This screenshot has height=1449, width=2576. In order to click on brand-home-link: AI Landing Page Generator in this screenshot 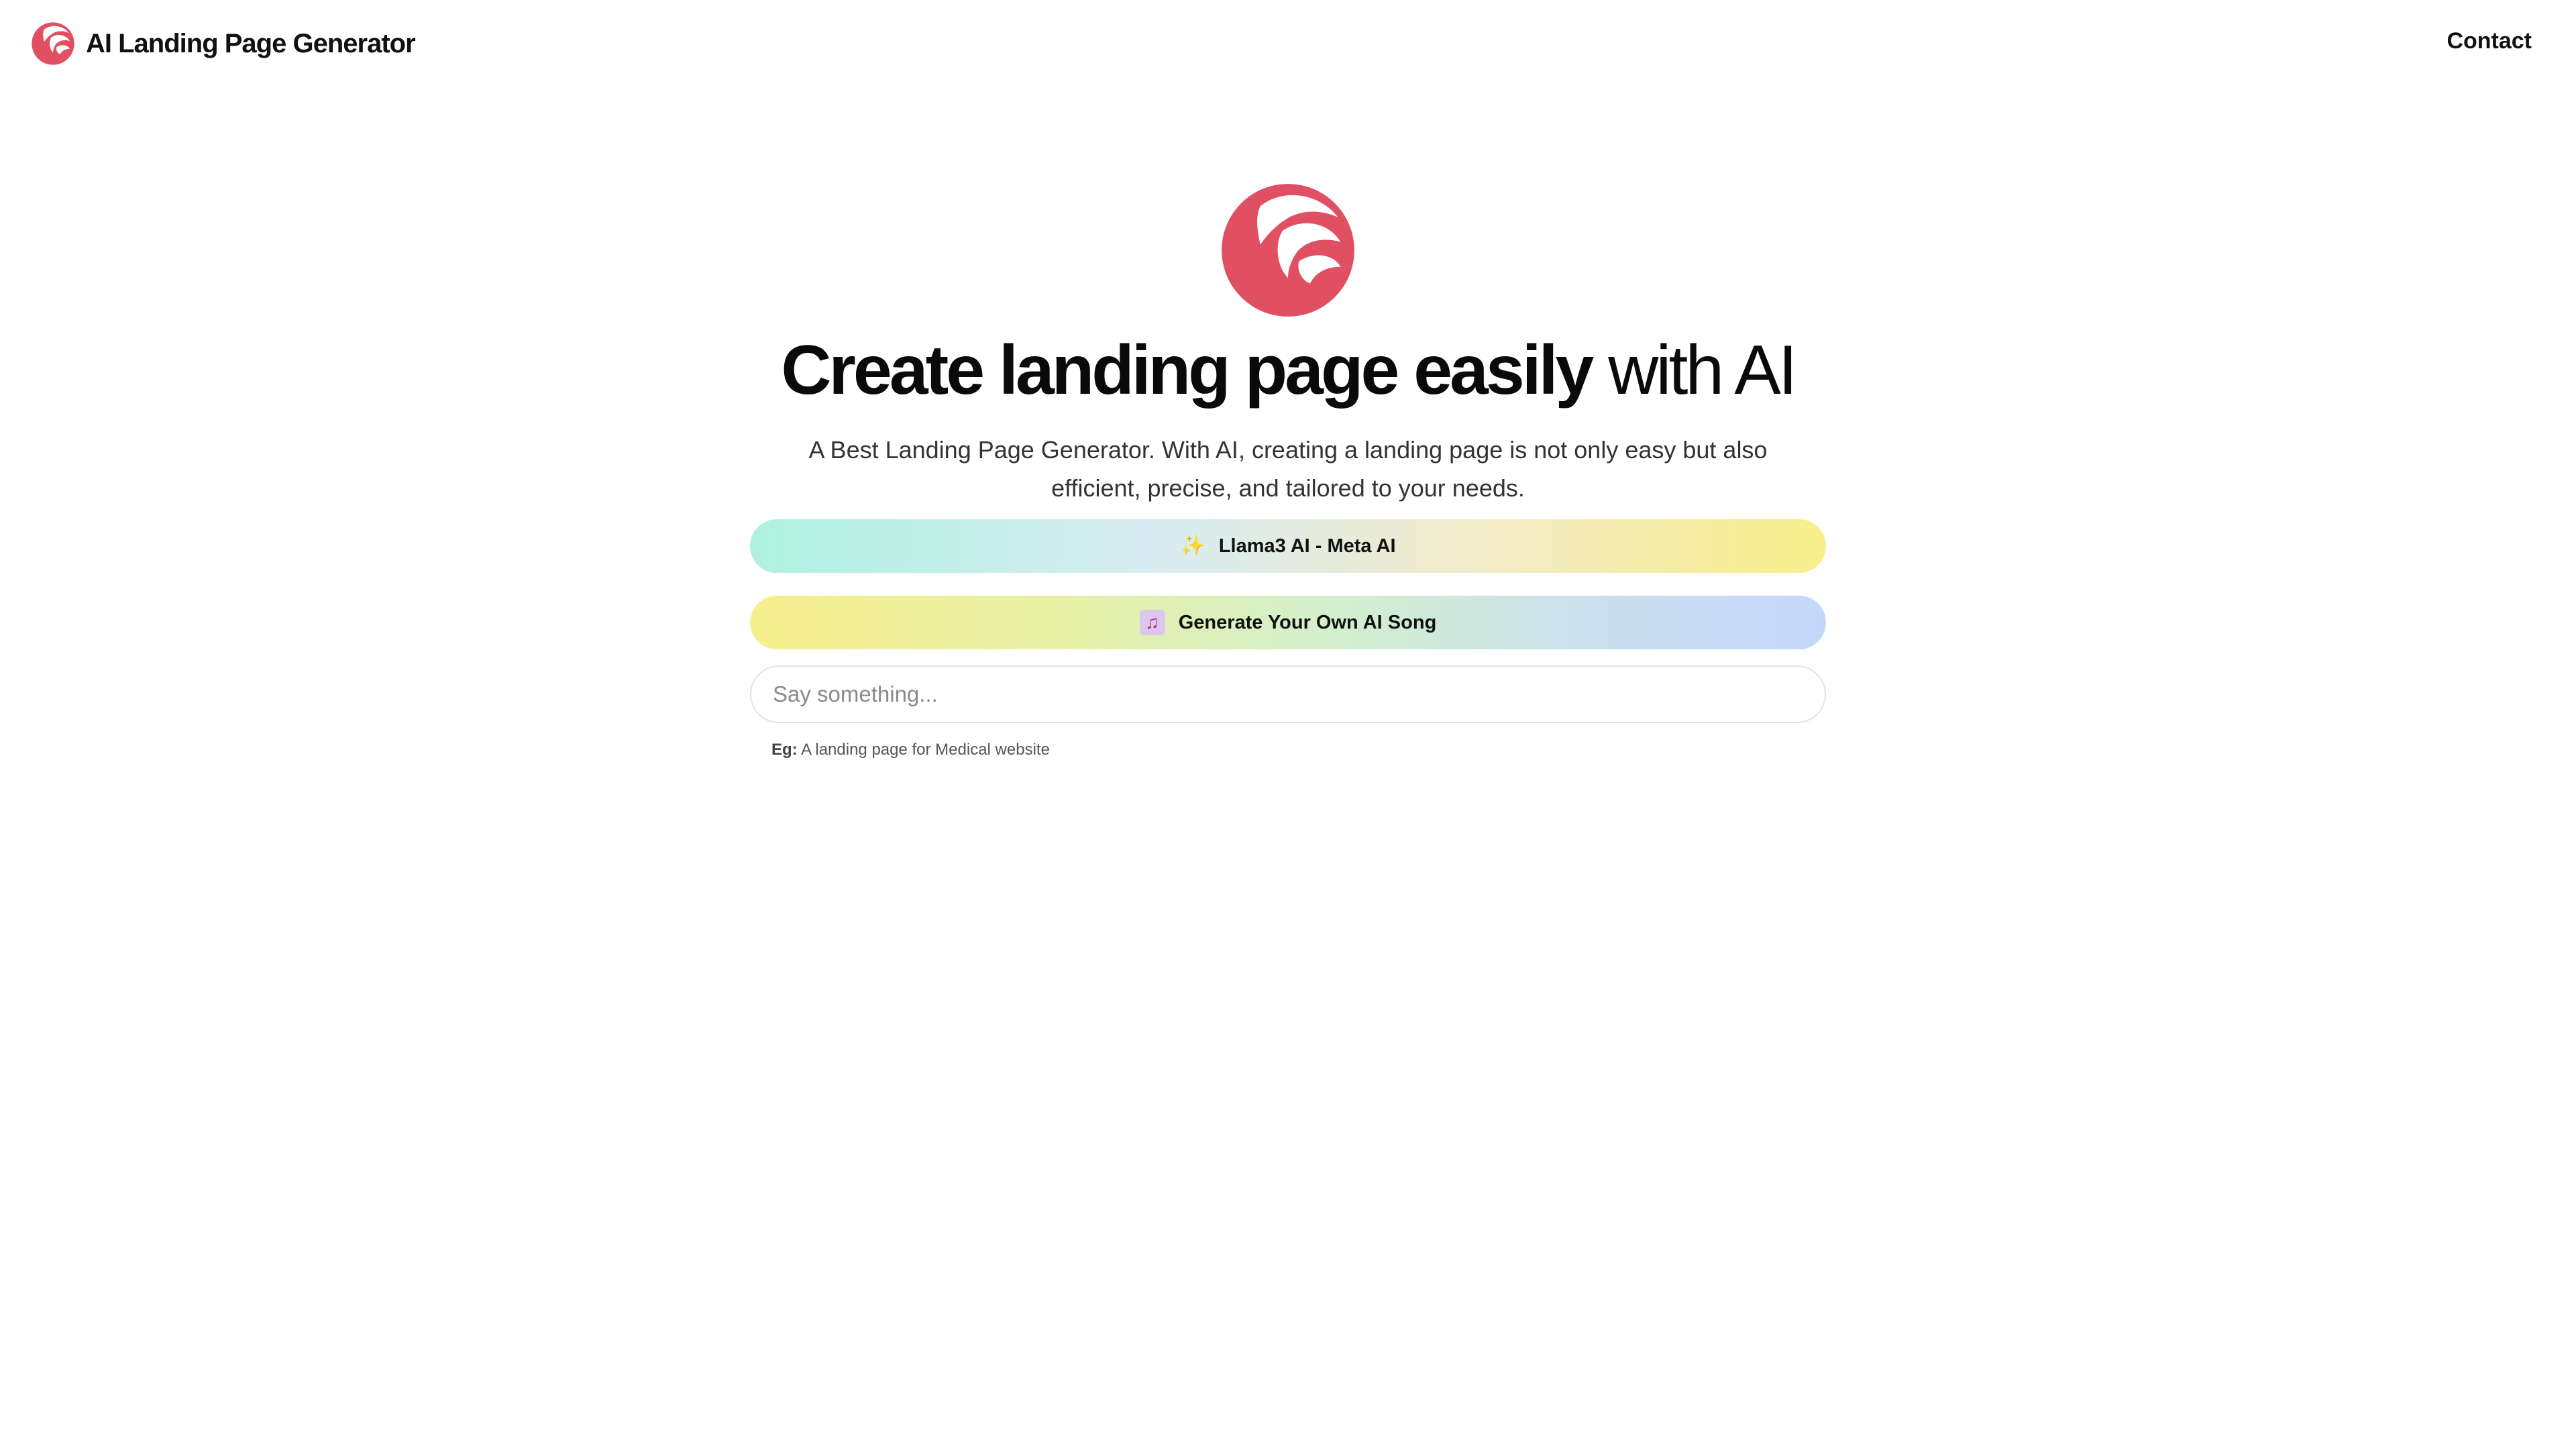, I will do `click(223, 43)`.